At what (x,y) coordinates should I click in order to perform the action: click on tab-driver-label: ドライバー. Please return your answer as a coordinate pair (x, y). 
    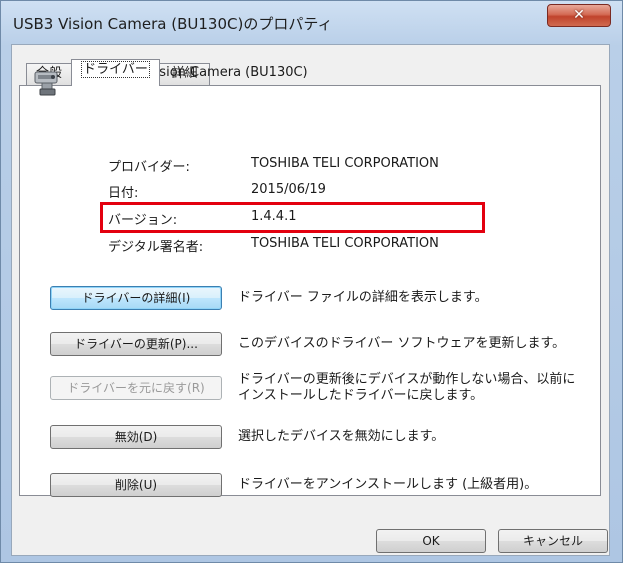
    Looking at the image, I should click on (115, 69).